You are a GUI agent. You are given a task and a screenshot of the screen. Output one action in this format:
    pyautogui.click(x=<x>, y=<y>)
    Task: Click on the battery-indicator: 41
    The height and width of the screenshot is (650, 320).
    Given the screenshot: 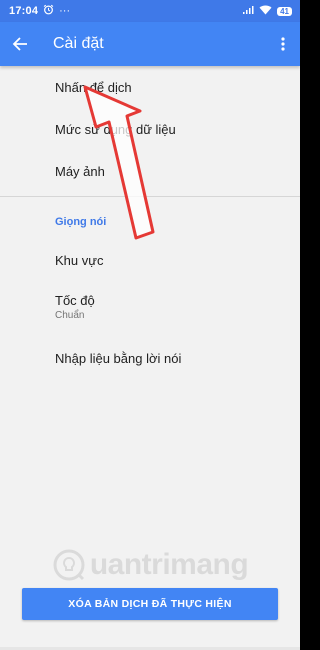 What is the action you would take?
    pyautogui.click(x=284, y=11)
    